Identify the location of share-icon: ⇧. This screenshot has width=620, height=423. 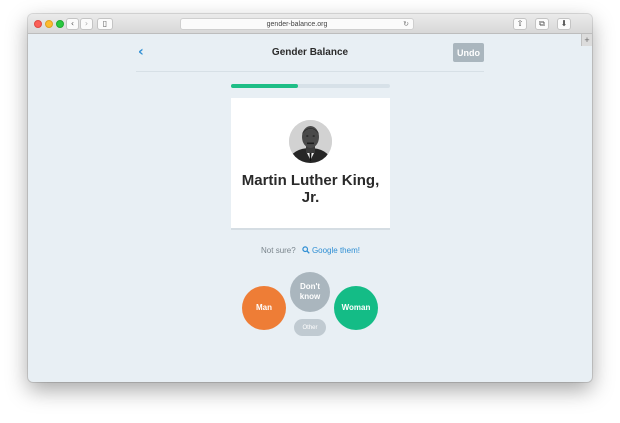
(520, 23).